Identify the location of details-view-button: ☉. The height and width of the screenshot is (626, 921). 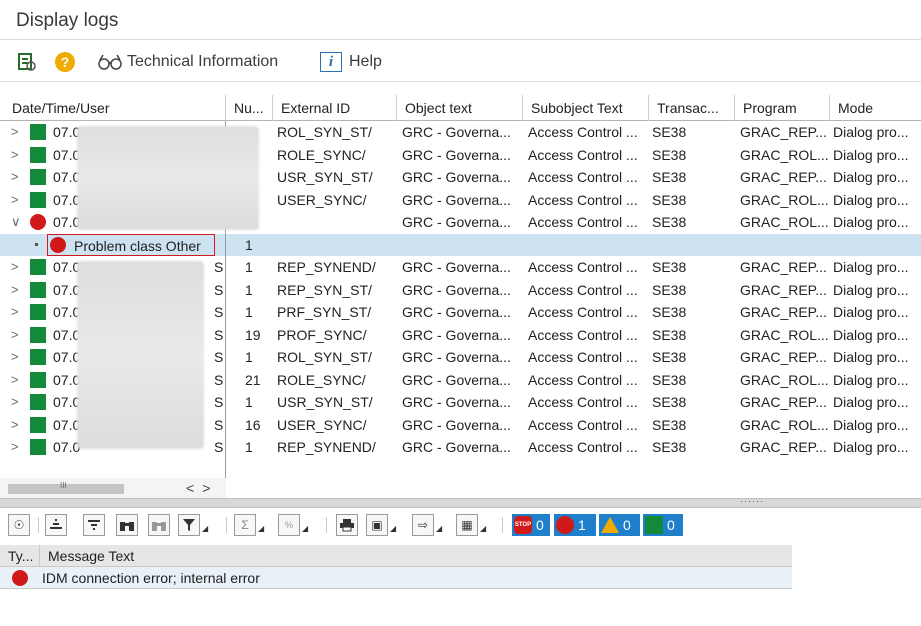
(19, 525).